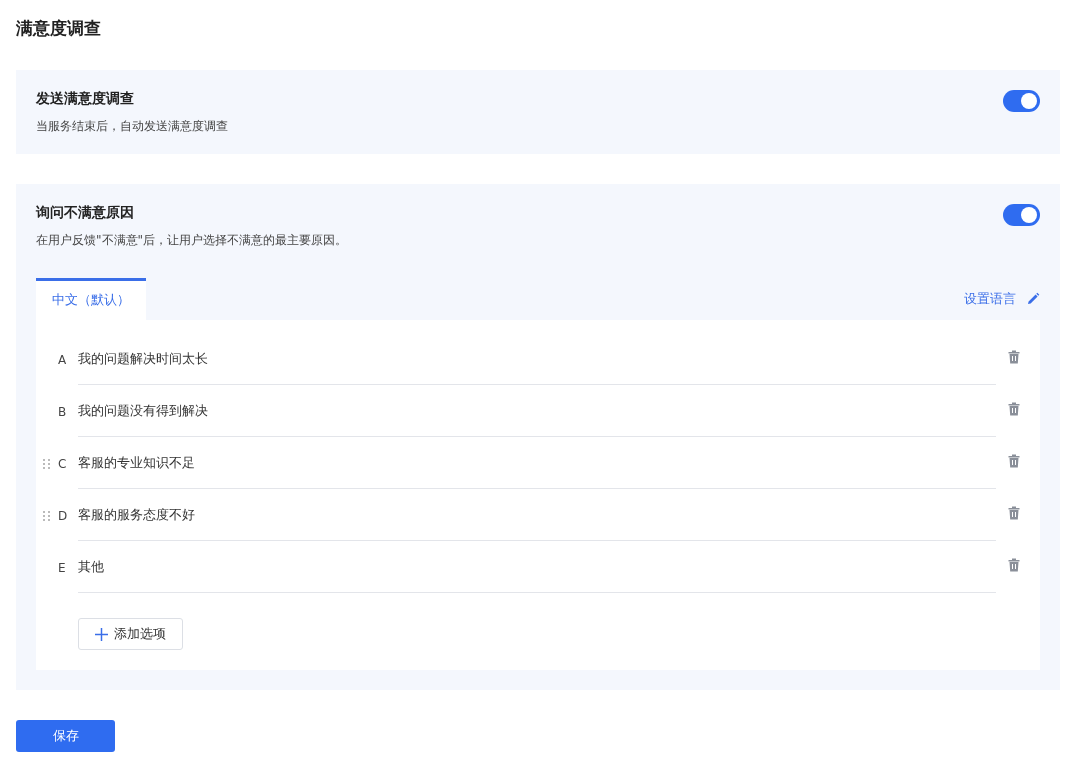 The image size is (1080, 780). Describe the element at coordinates (101, 634) in the screenshot. I see `plus-icon` at that location.